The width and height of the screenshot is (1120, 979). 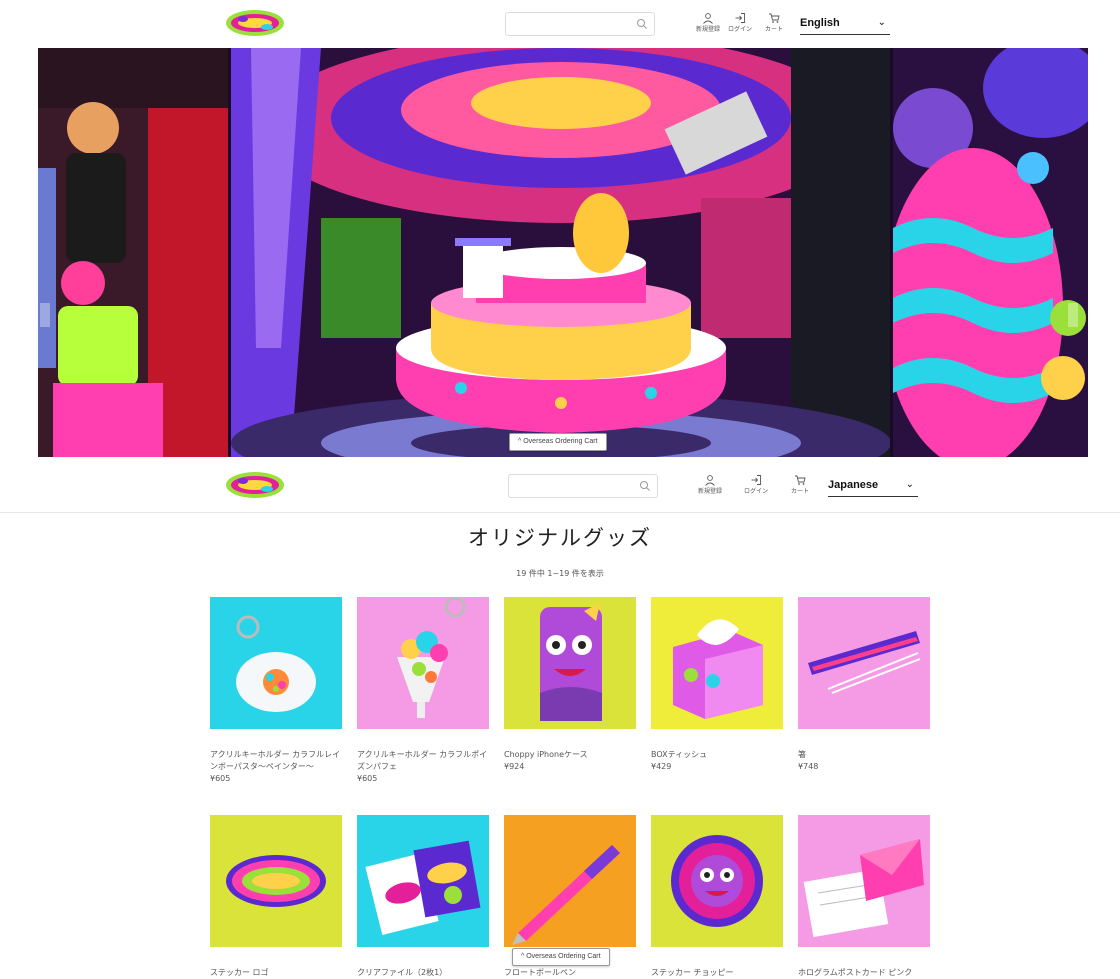 What do you see at coordinates (239, 972) in the screenshot?
I see `product-name: ステッカー ロゴ` at bounding box center [239, 972].